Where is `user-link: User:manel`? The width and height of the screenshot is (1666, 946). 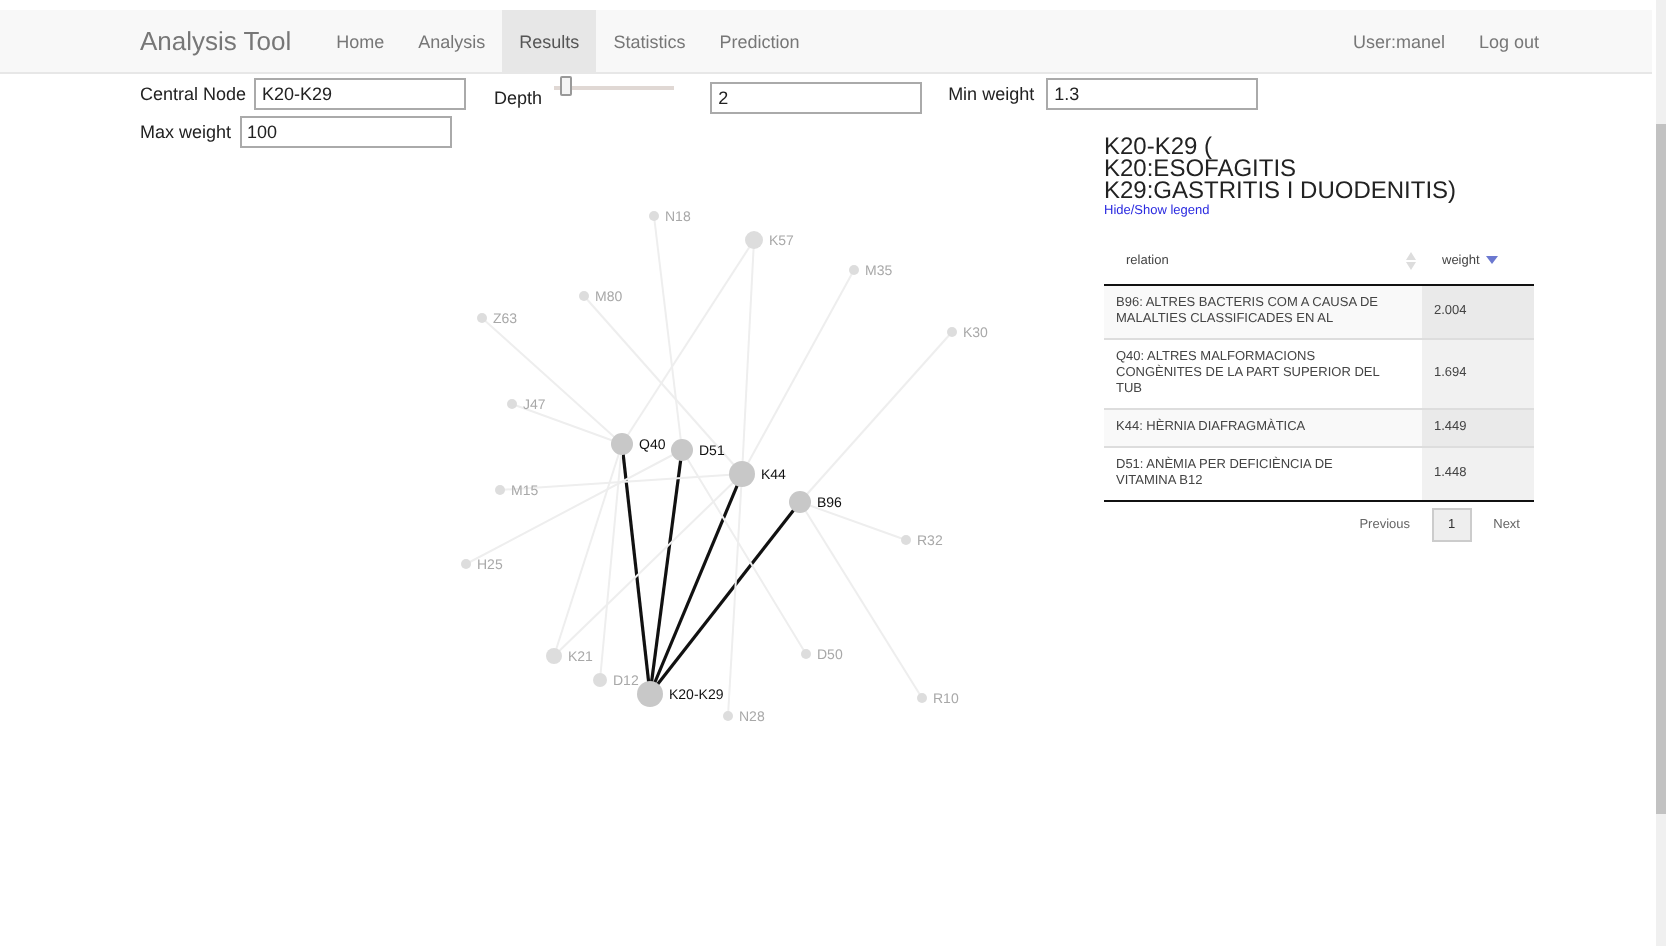
user-link: User:manel is located at coordinates (1398, 41).